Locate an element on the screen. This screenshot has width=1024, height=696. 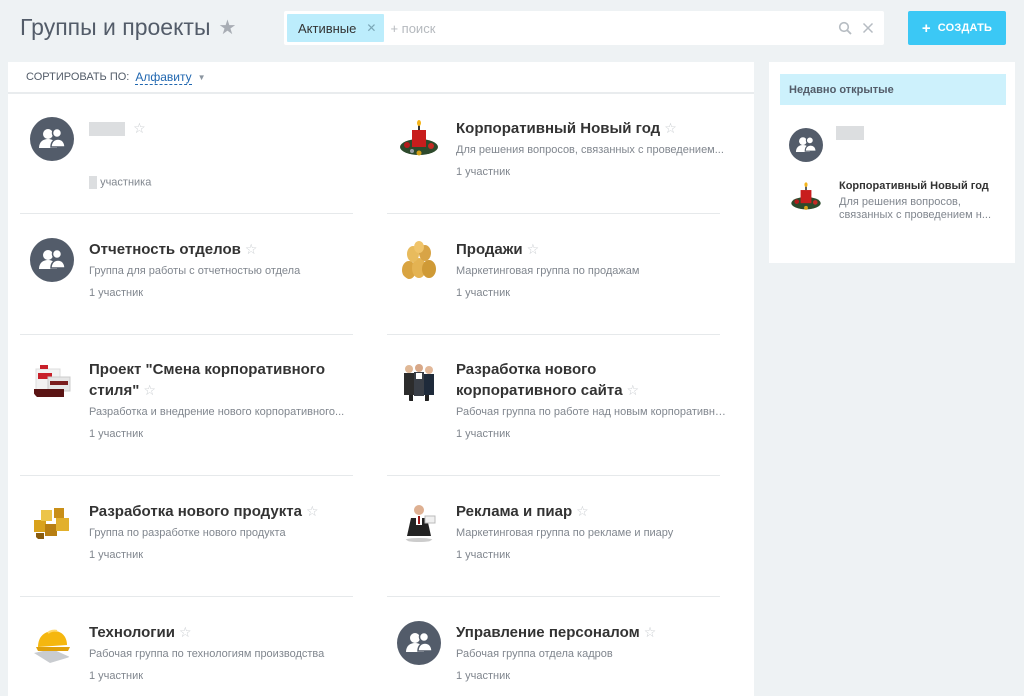
group-title: Корпоративный Новый год ☆ is located at coordinates (581, 128).